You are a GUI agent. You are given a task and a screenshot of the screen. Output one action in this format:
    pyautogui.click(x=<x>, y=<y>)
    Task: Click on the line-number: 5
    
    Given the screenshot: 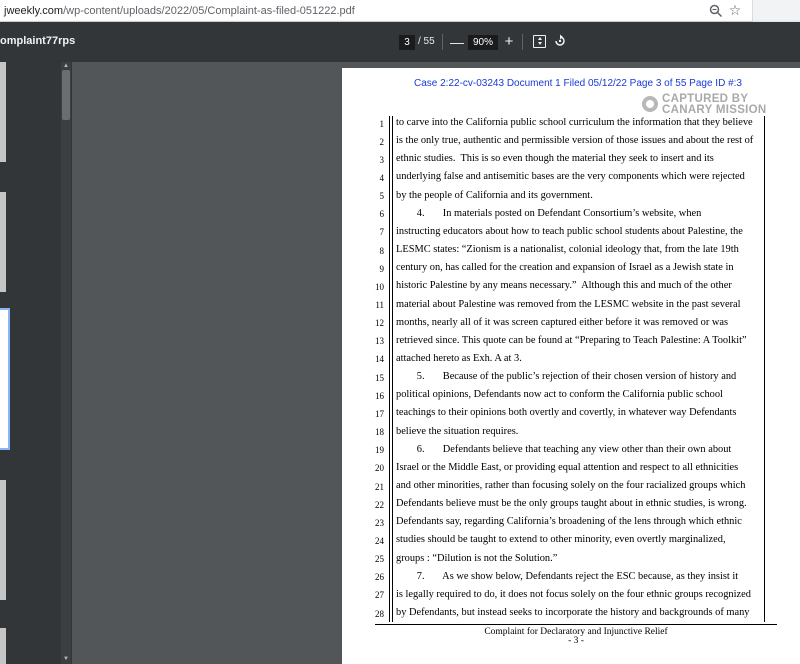 What is the action you would take?
    pyautogui.click(x=382, y=196)
    